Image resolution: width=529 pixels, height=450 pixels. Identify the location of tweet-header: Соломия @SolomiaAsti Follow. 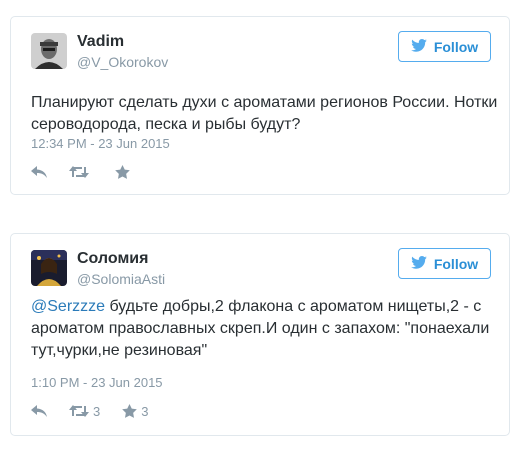
(261, 269).